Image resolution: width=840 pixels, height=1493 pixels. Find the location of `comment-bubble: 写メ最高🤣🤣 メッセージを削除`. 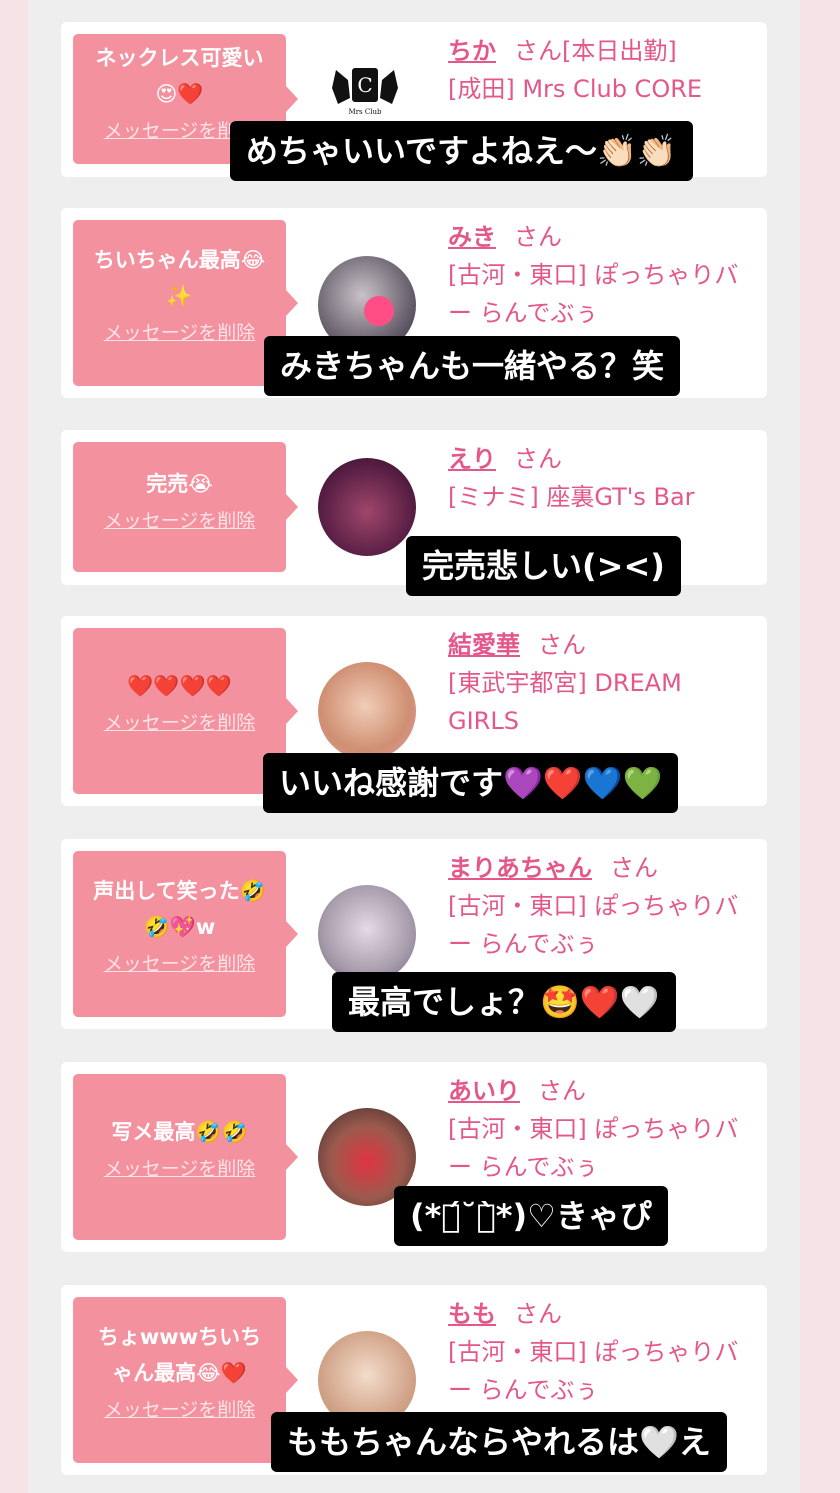

comment-bubble: 写メ最高🤣🤣 メッセージを削除 is located at coordinates (185, 1157).